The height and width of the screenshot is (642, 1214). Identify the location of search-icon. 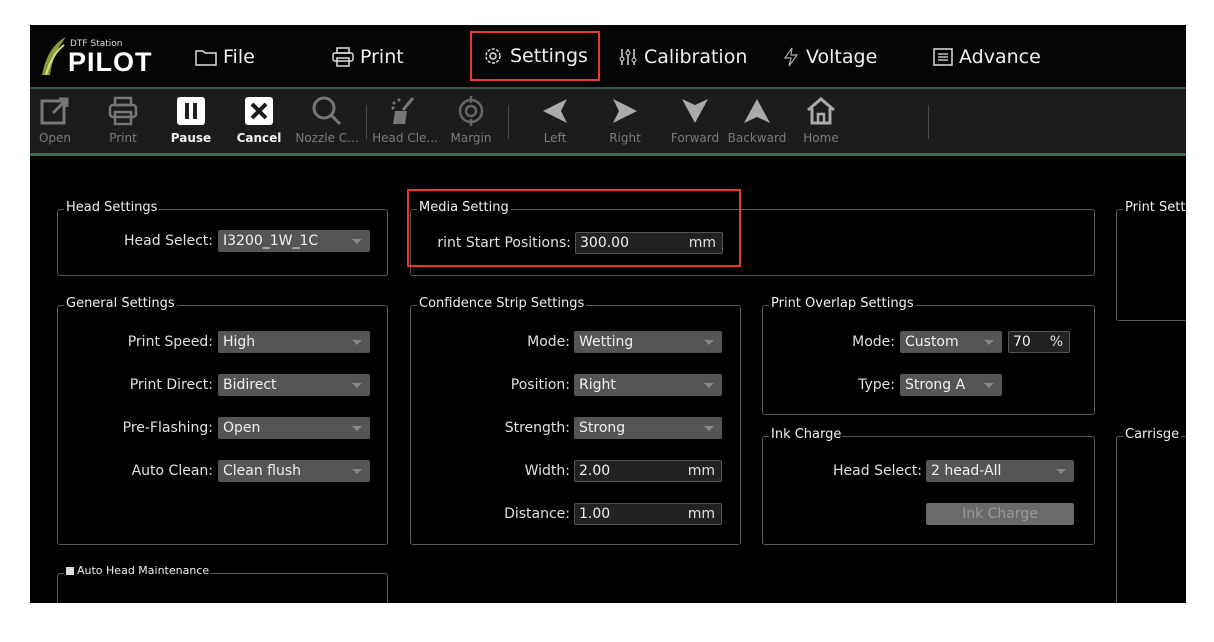
(327, 111).